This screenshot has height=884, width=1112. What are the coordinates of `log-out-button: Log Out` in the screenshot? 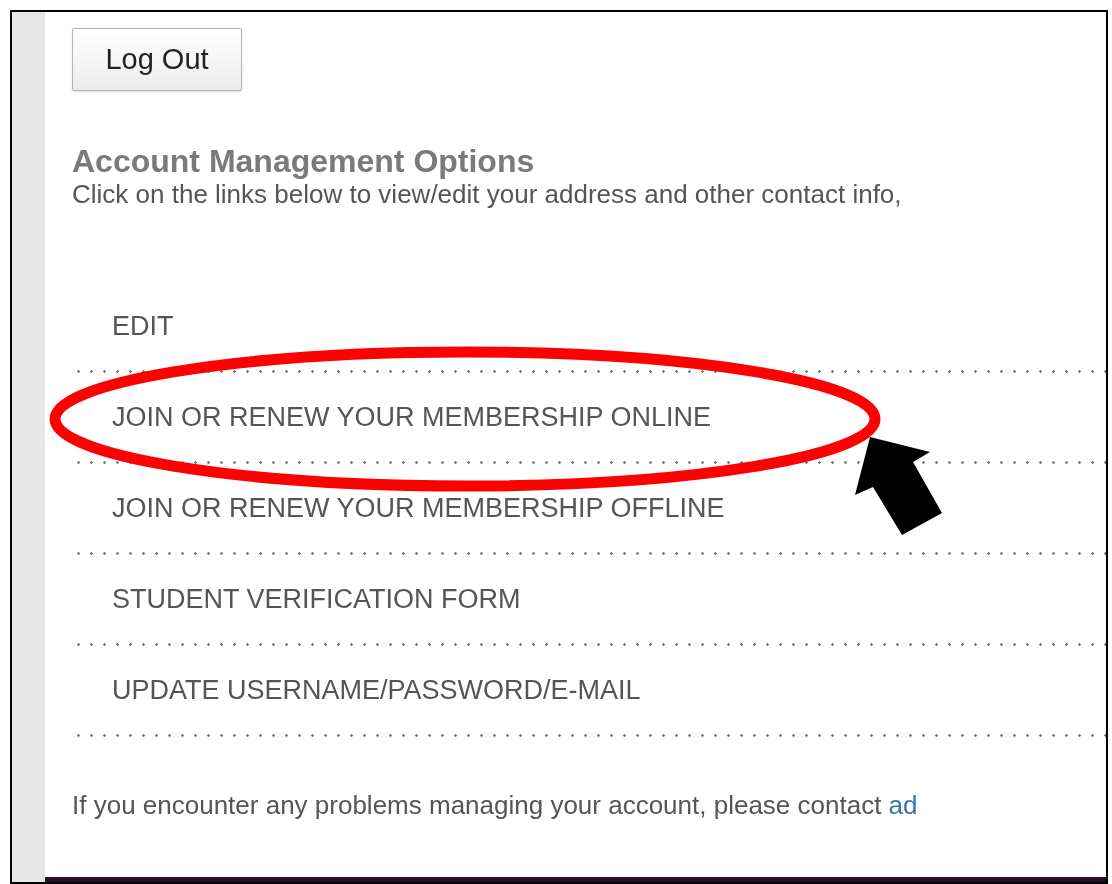 It's located at (157, 59).